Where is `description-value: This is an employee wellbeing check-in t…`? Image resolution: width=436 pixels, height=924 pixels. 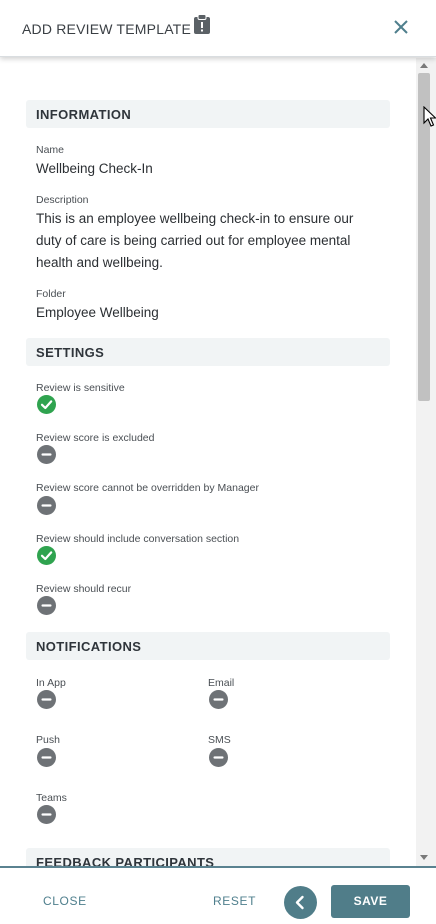
description-value: This is an employee wellbeing check-in t… is located at coordinates (195, 240).